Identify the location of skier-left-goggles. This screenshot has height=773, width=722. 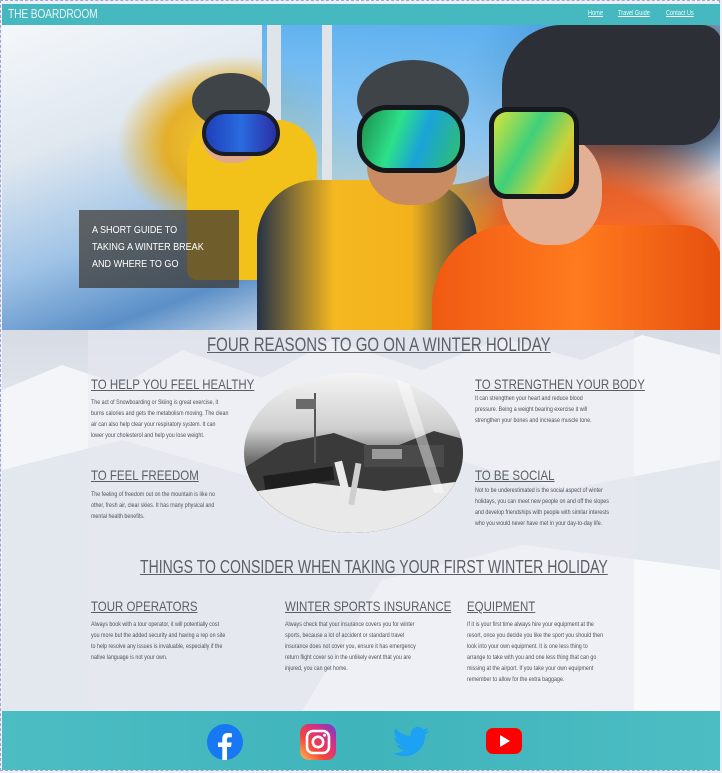
(241, 133).